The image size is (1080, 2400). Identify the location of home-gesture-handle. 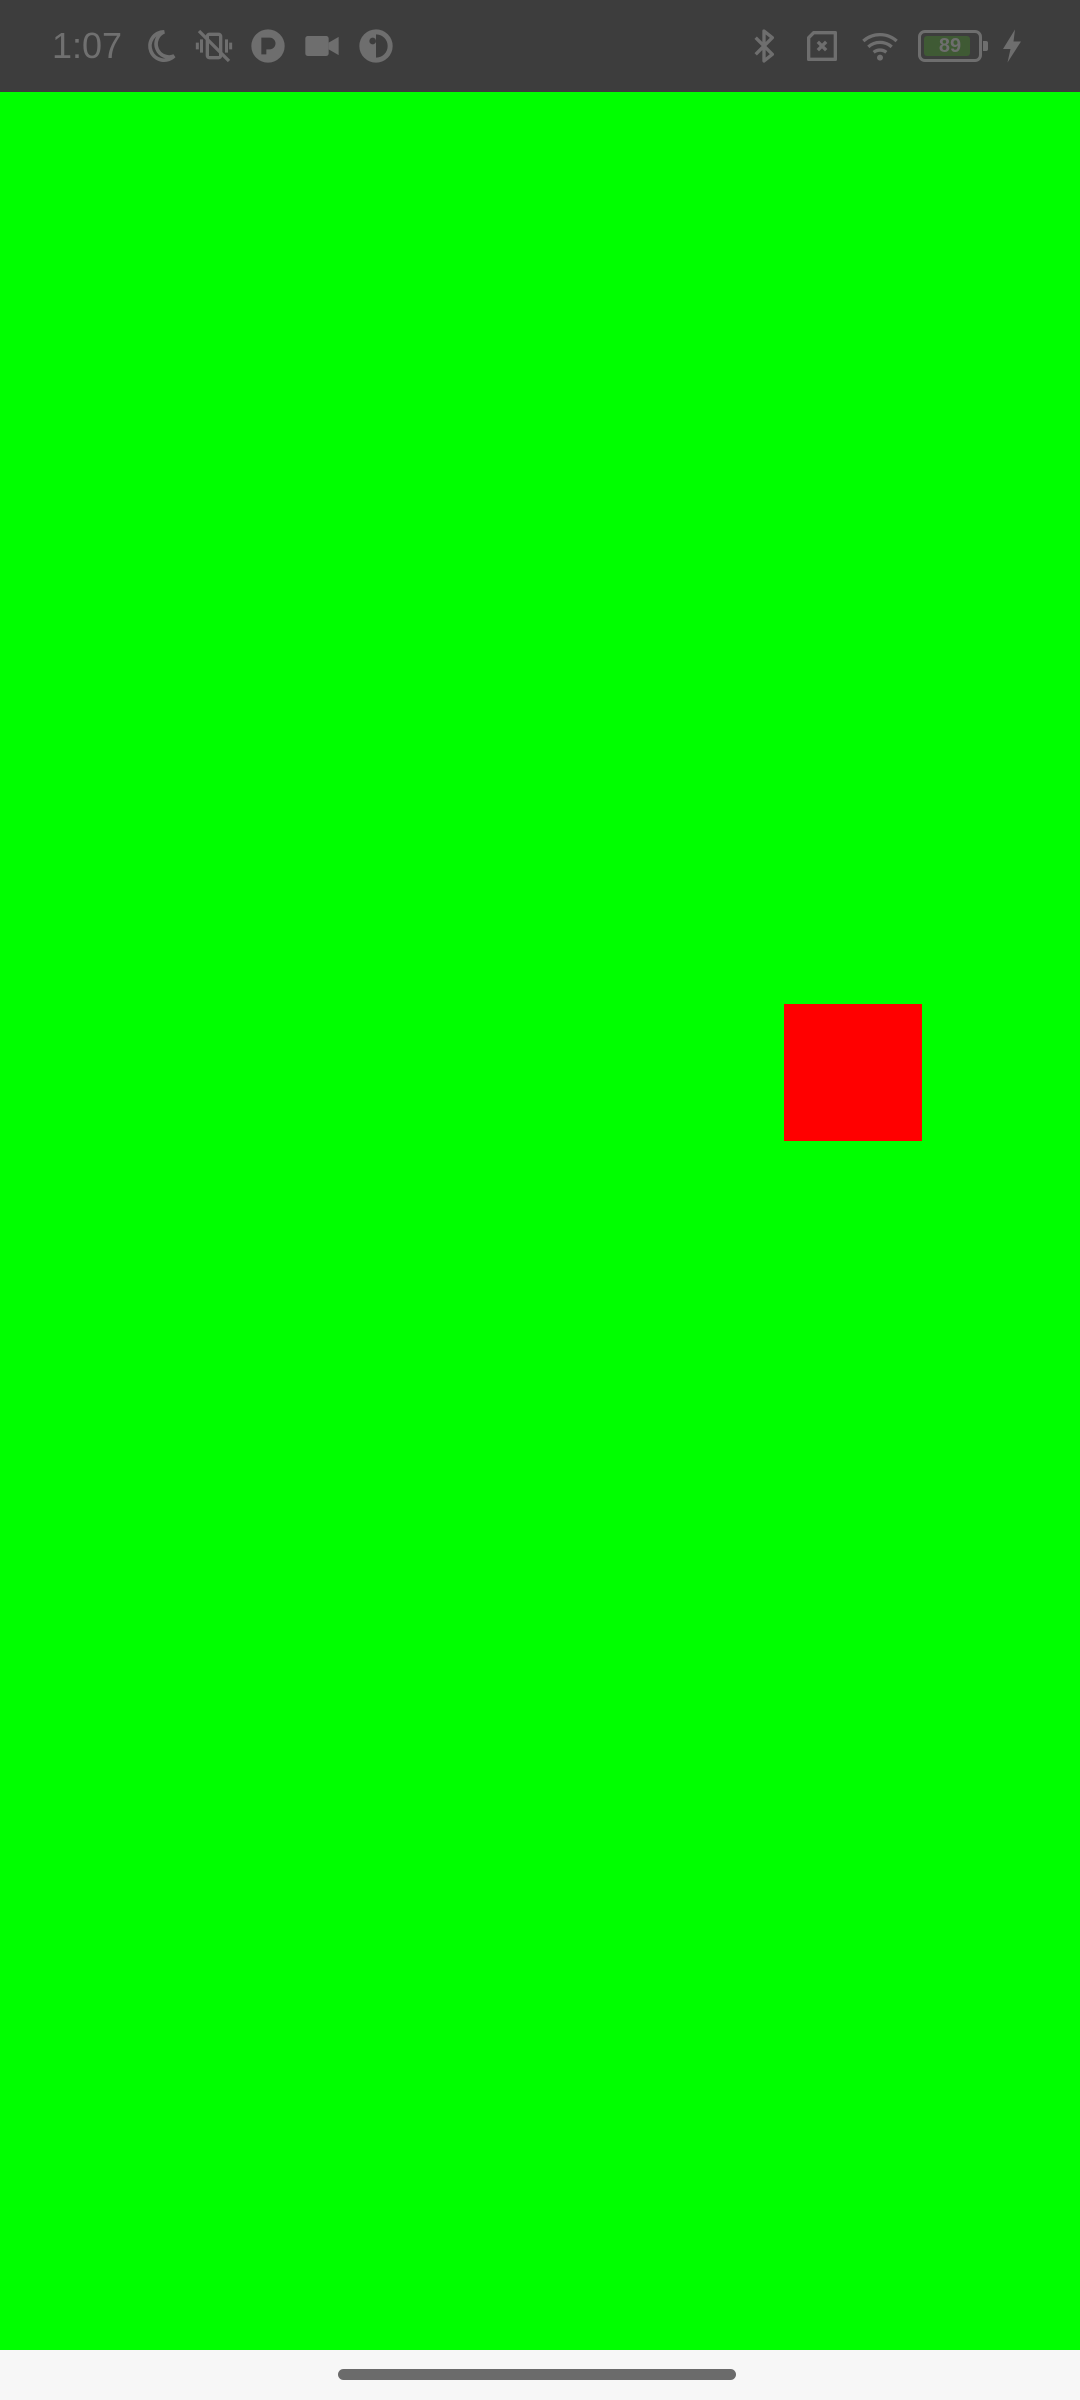
(537, 2374).